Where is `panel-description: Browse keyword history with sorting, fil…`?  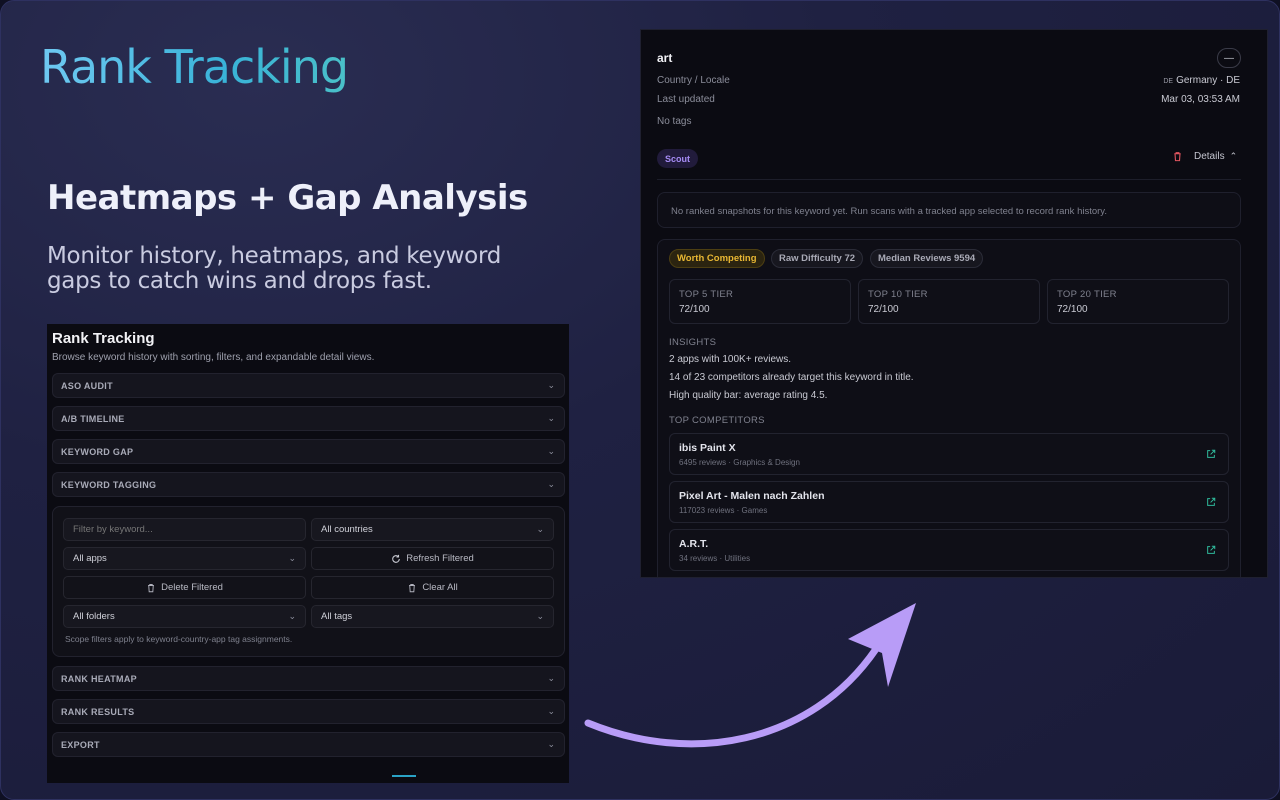 panel-description: Browse keyword history with sorting, fil… is located at coordinates (213, 357).